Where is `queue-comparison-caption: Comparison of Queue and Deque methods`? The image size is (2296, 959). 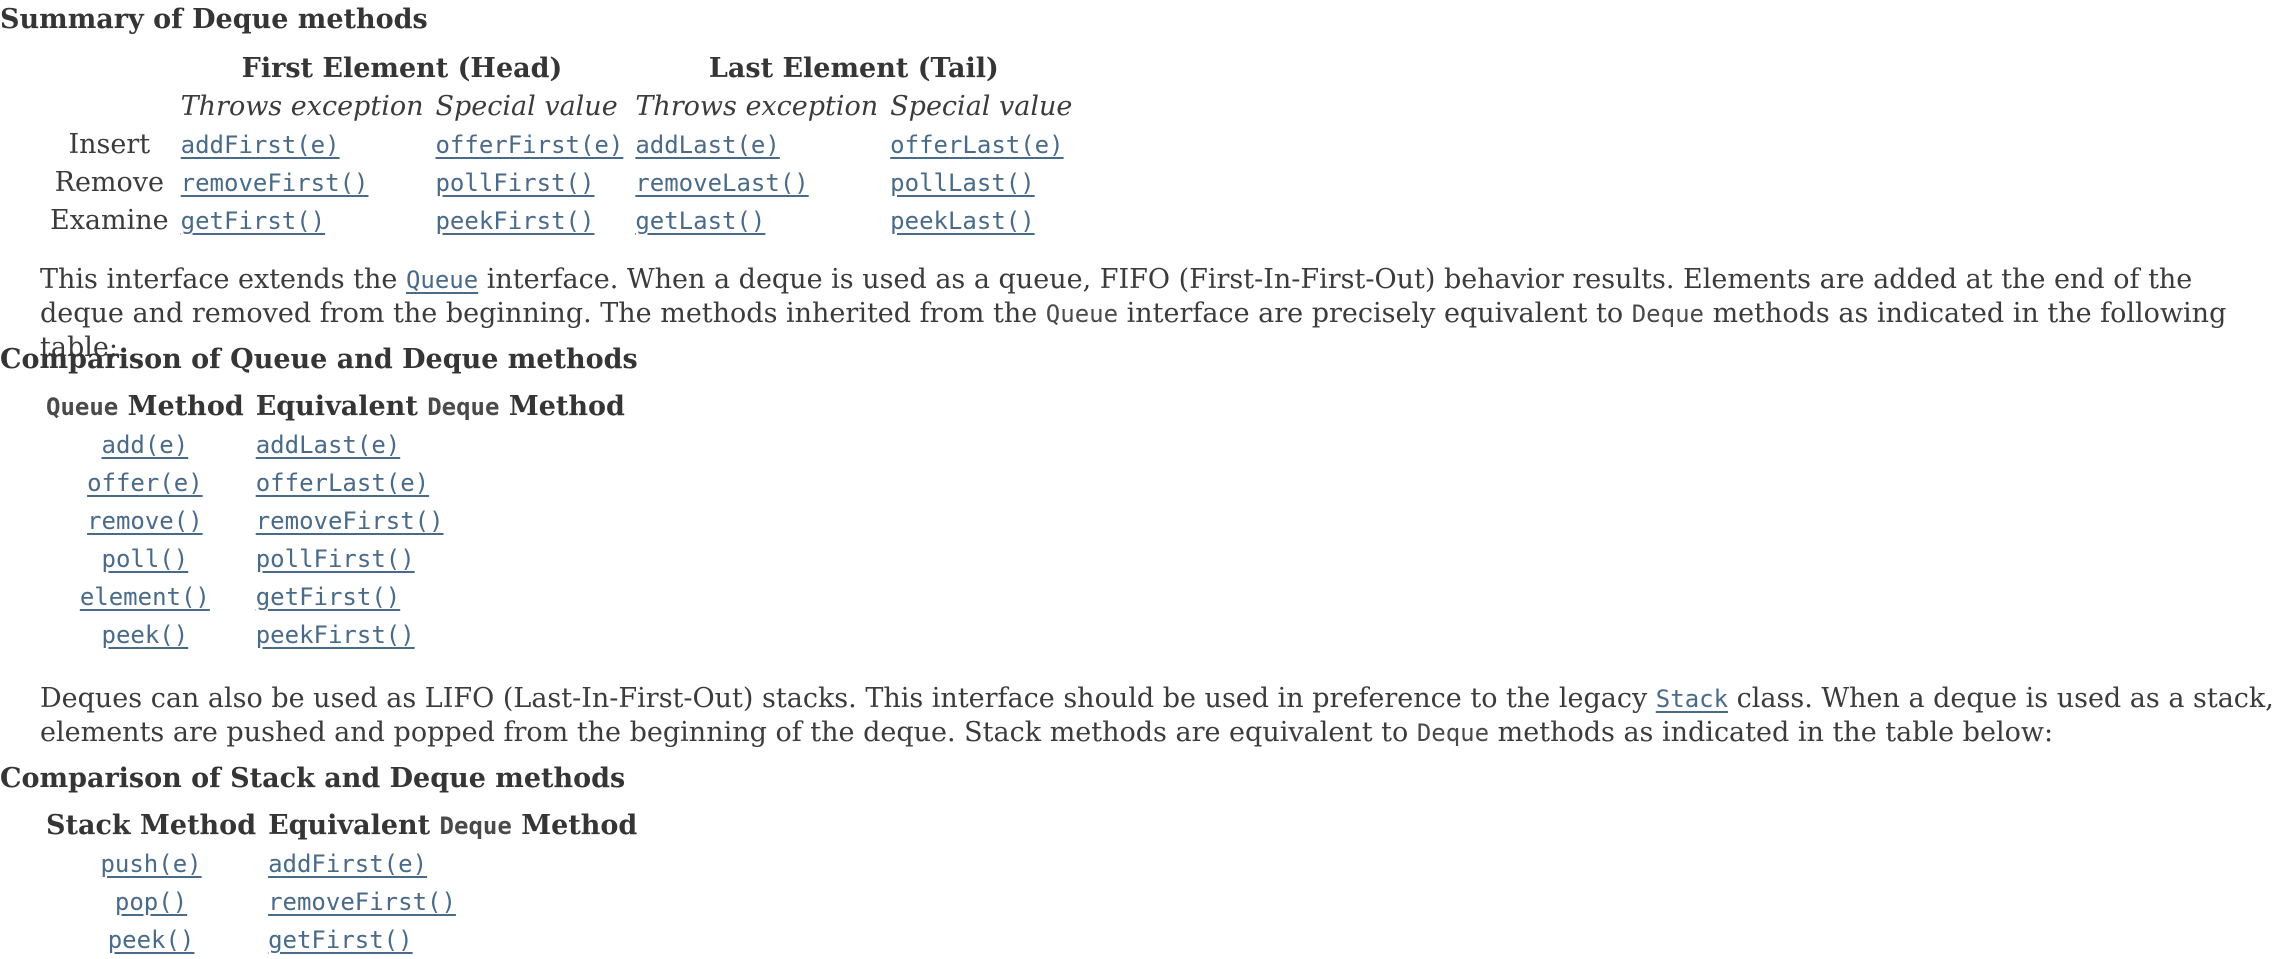
queue-comparison-caption: Comparison of Queue and Deque methods is located at coordinates (319, 359).